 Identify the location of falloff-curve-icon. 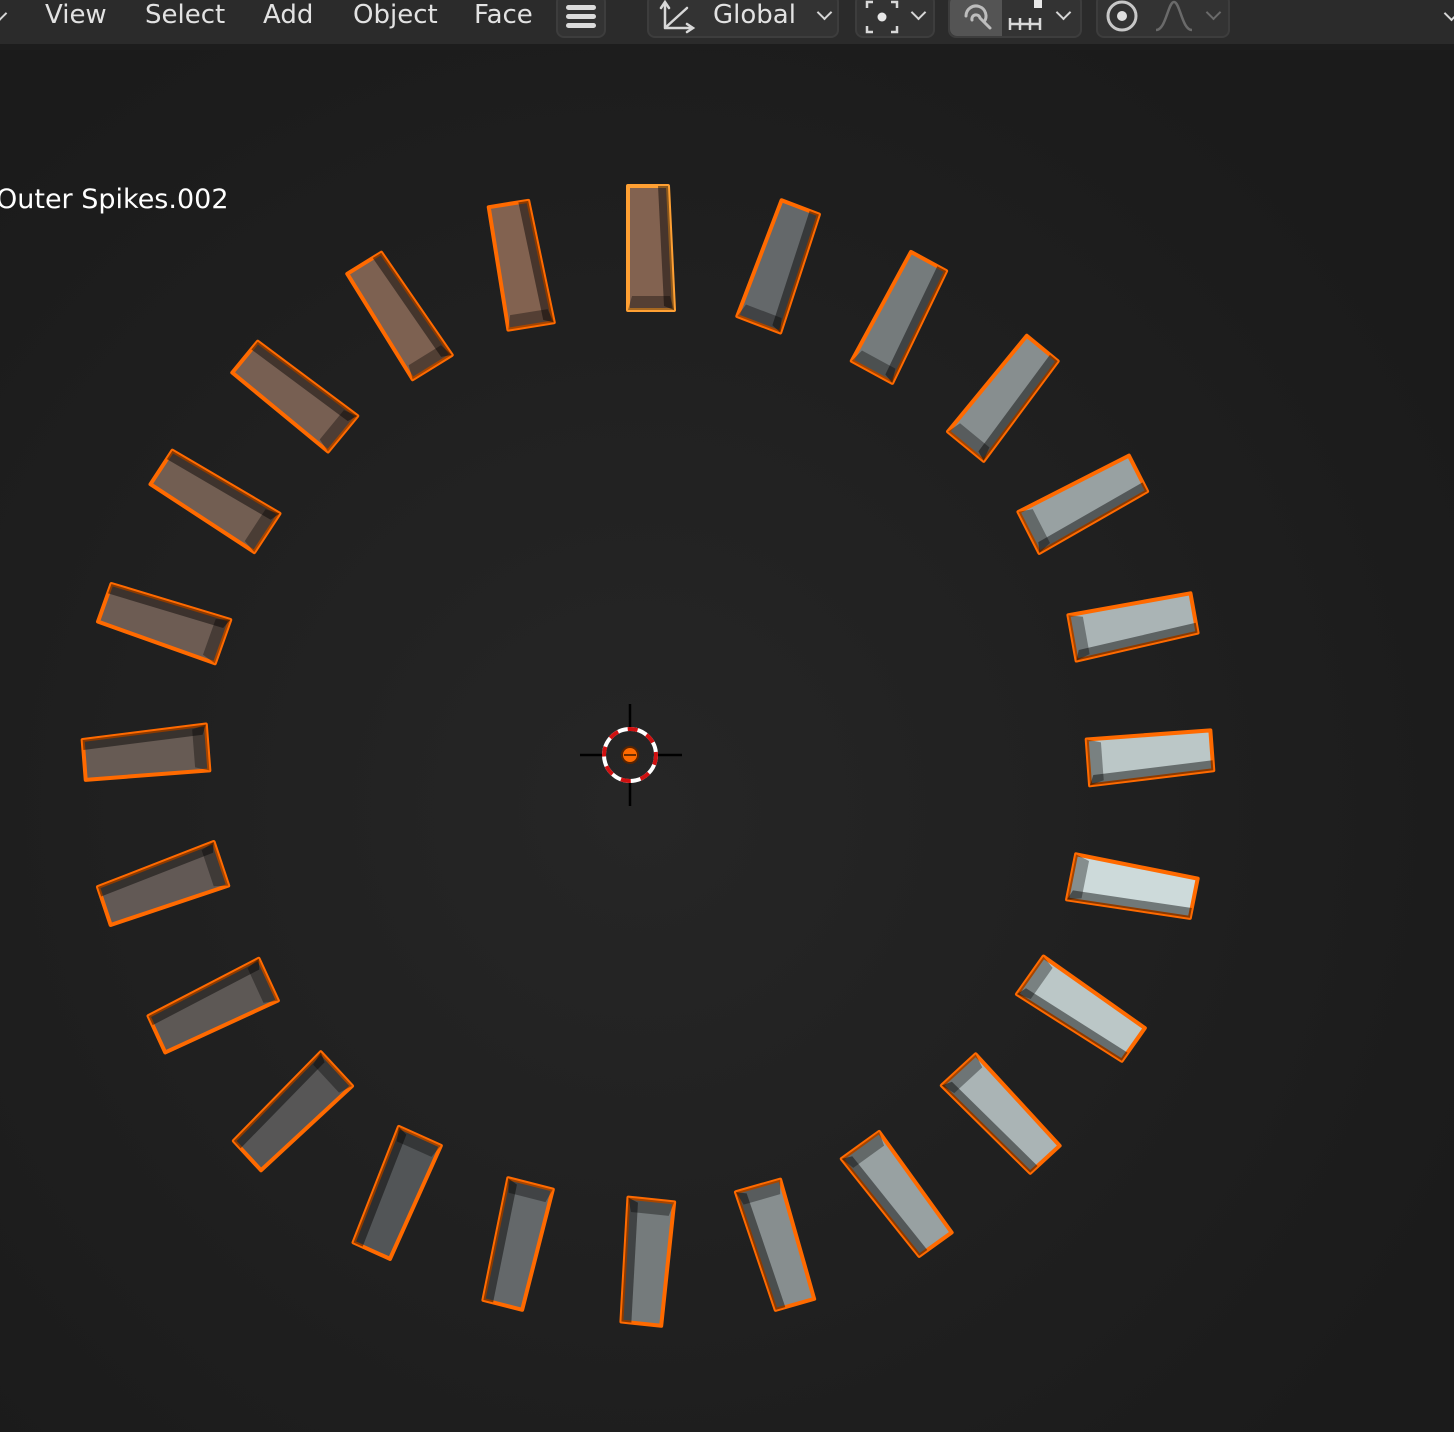
(1174, 16).